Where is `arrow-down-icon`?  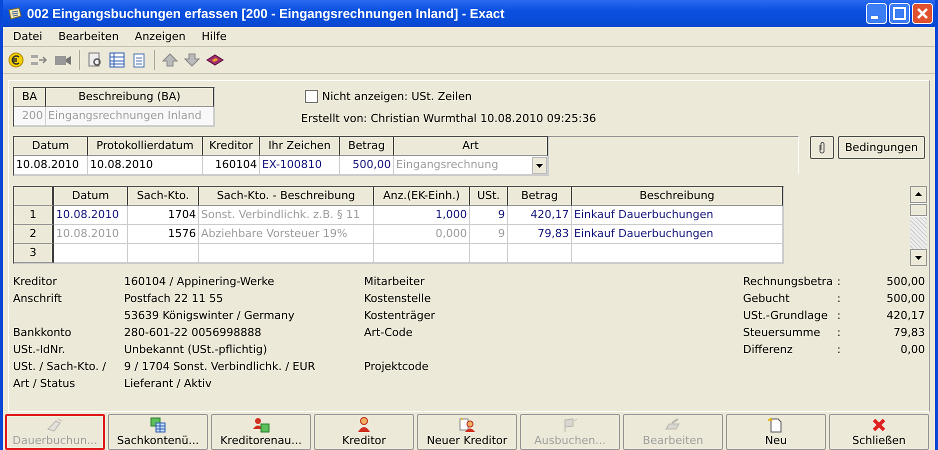 arrow-down-icon is located at coordinates (192, 60).